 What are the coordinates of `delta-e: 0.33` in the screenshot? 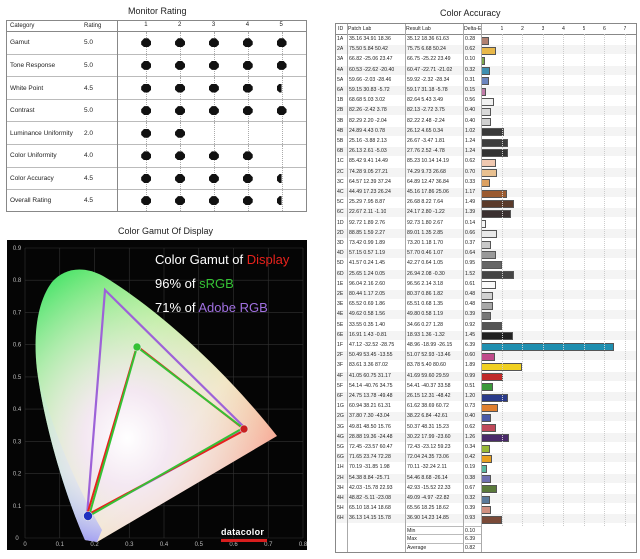 It's located at (470, 181).